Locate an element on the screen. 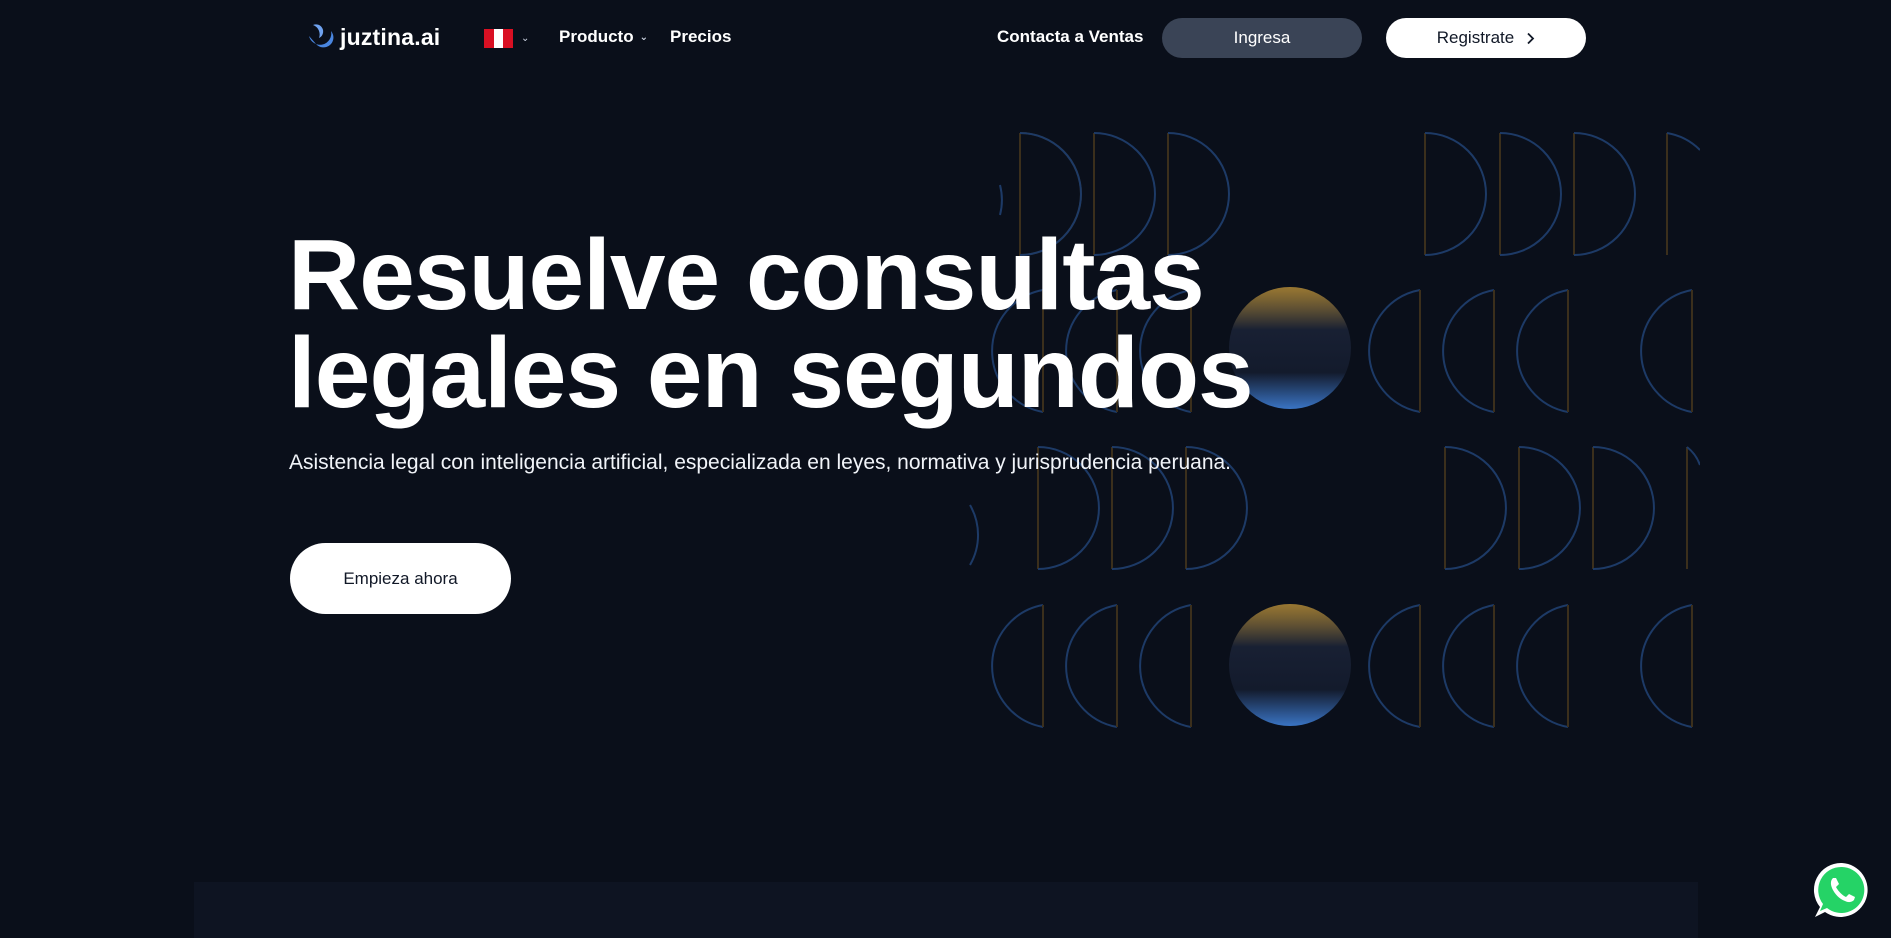  nav-precios: Precios is located at coordinates (700, 37).